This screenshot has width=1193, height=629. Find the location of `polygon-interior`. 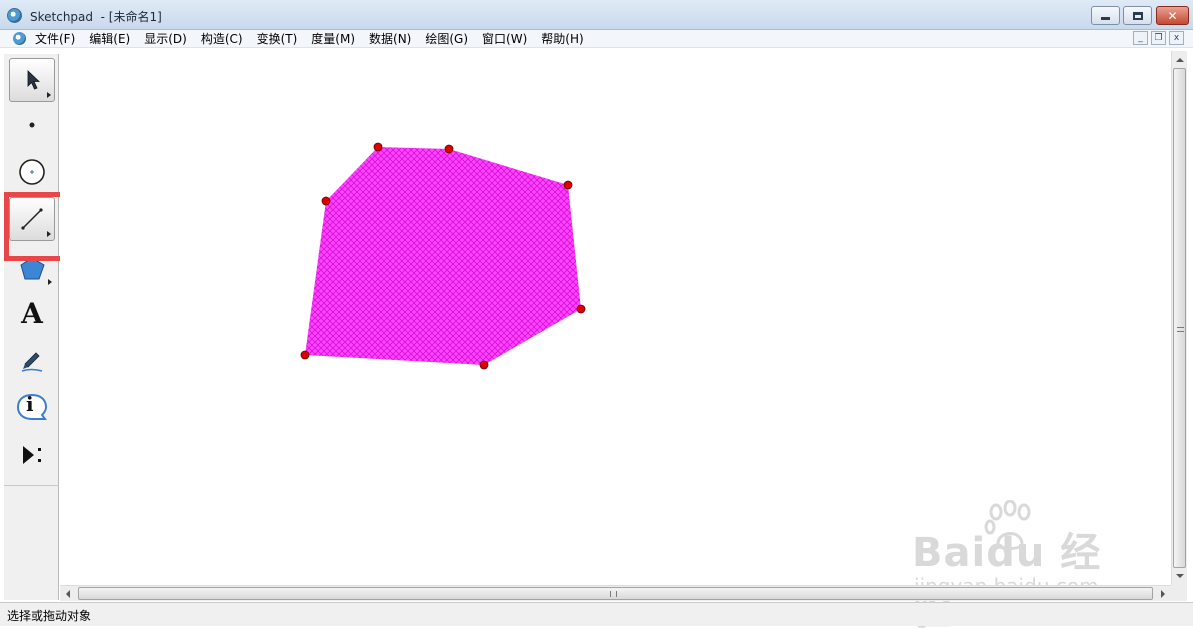

polygon-interior is located at coordinates (443, 256).